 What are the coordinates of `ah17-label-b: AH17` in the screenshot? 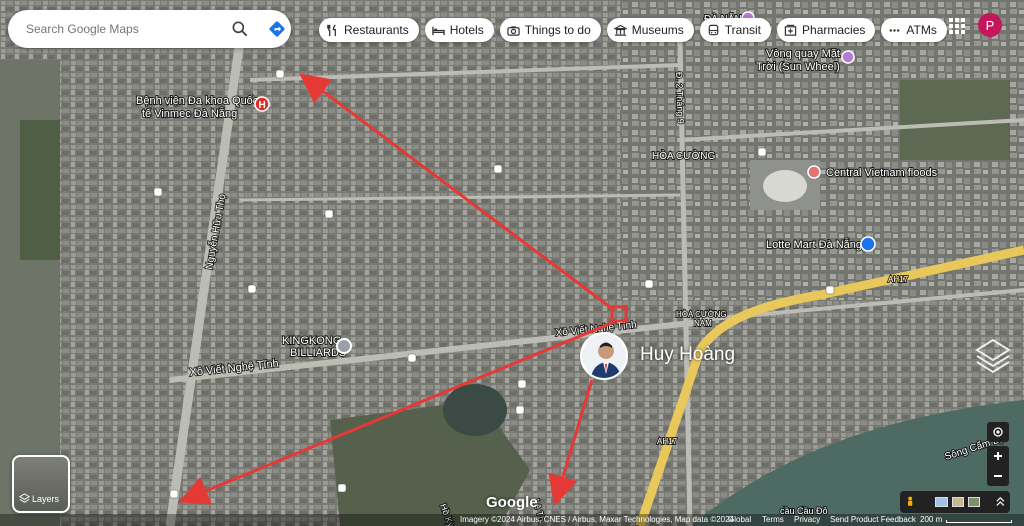 It's located at (667, 441).